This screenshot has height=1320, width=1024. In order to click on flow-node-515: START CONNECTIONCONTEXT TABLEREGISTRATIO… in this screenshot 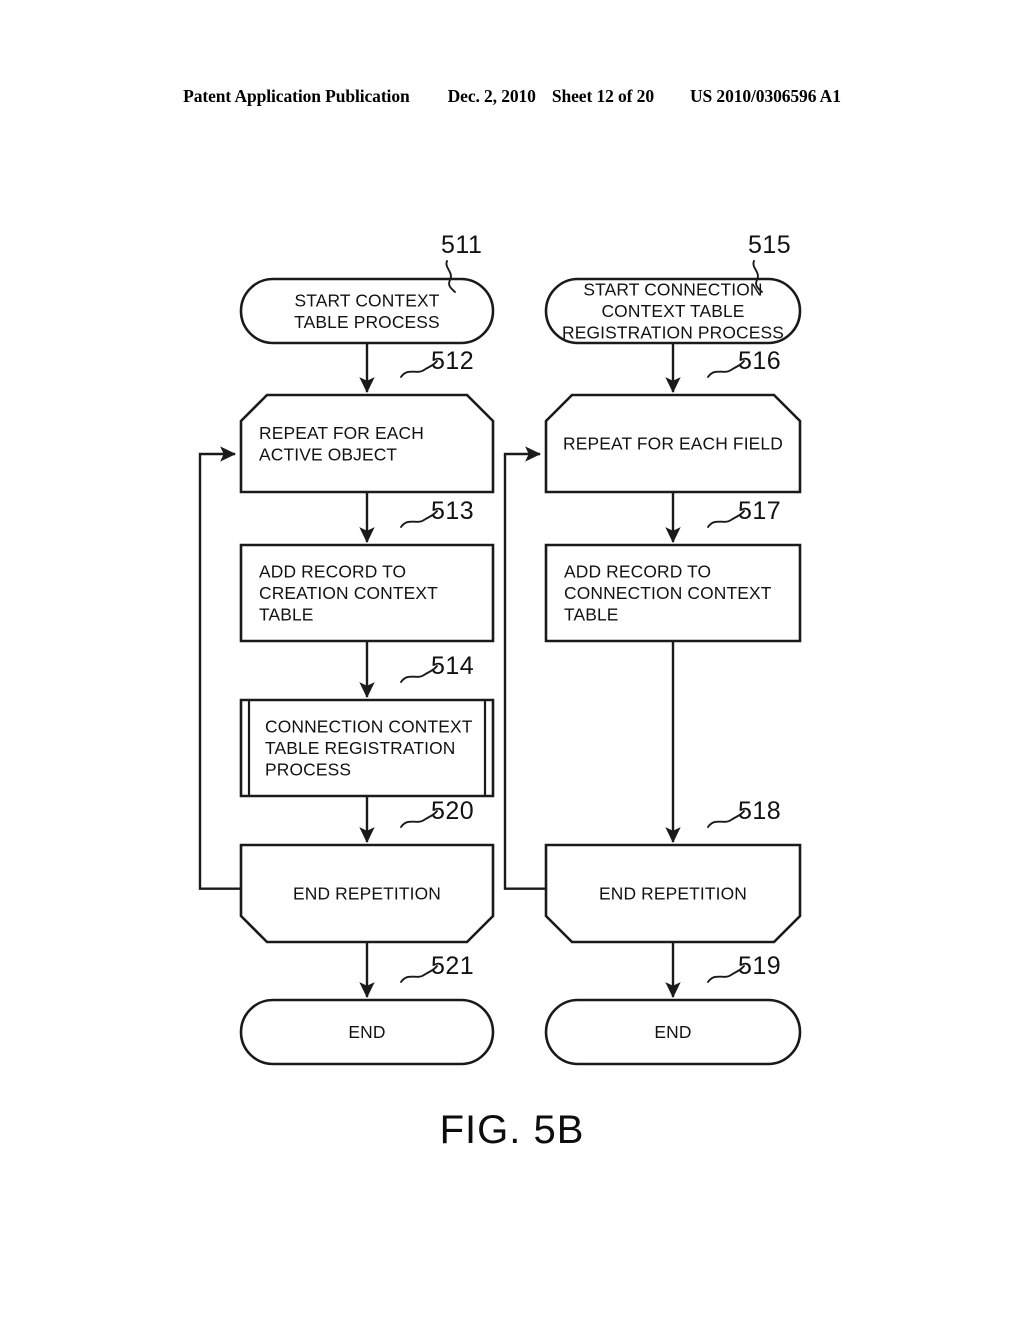, I will do `click(673, 311)`.